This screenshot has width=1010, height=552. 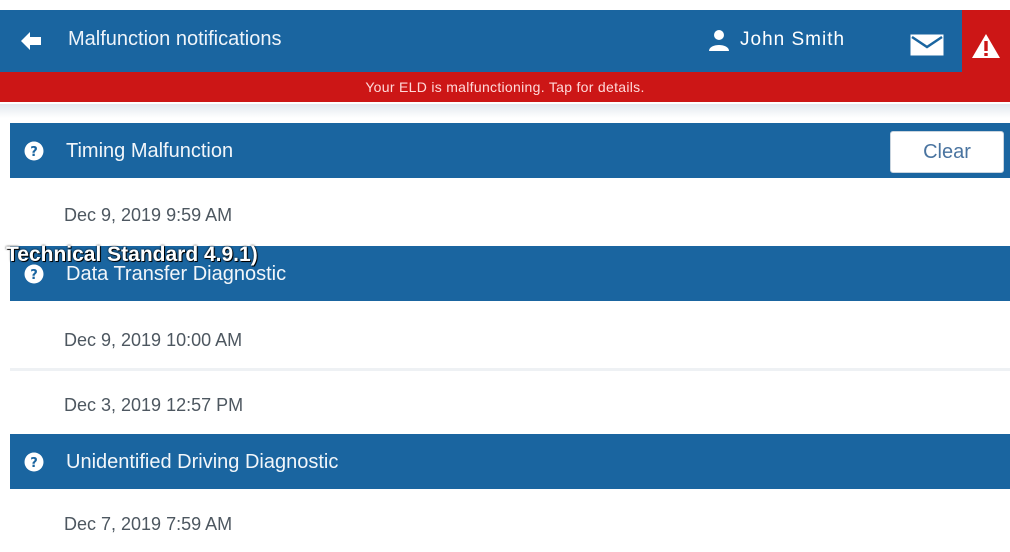 I want to click on section-label: Unidentified Driving Diagnostic, so click(x=202, y=462).